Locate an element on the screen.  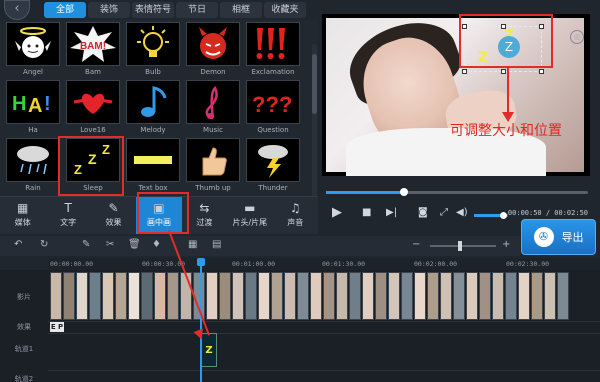
effects-wand-icon: ✎ is located at coordinates (113, 208).